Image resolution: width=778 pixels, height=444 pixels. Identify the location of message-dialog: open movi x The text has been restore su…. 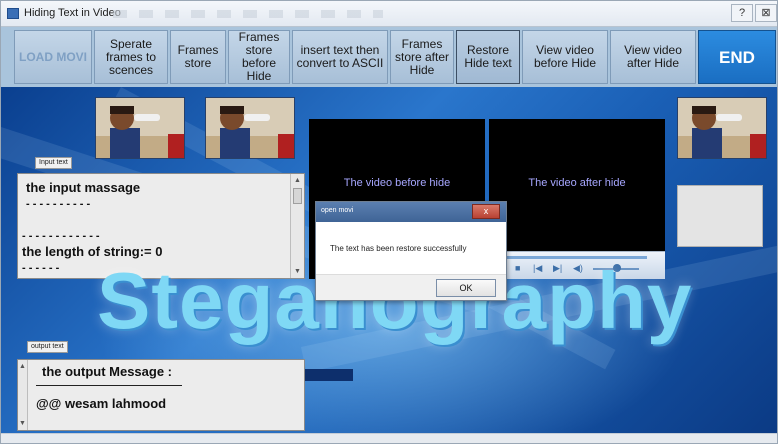
(411, 251).